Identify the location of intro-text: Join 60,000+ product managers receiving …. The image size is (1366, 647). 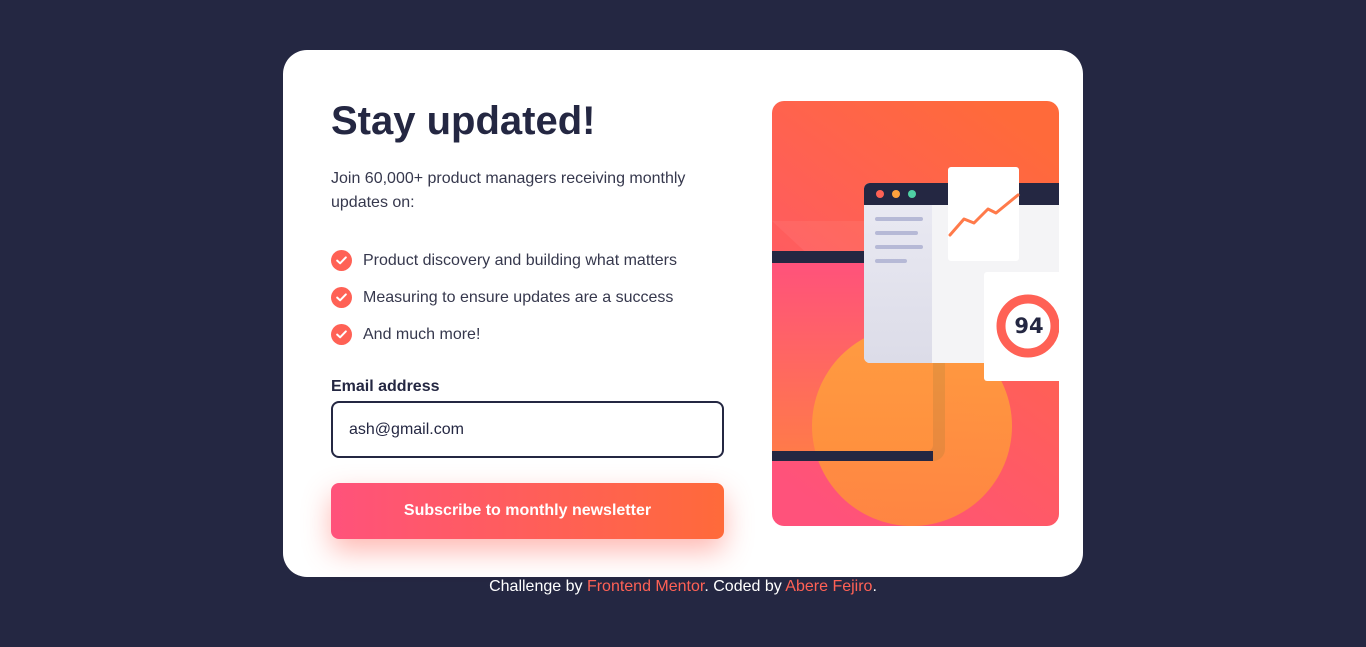
(508, 190).